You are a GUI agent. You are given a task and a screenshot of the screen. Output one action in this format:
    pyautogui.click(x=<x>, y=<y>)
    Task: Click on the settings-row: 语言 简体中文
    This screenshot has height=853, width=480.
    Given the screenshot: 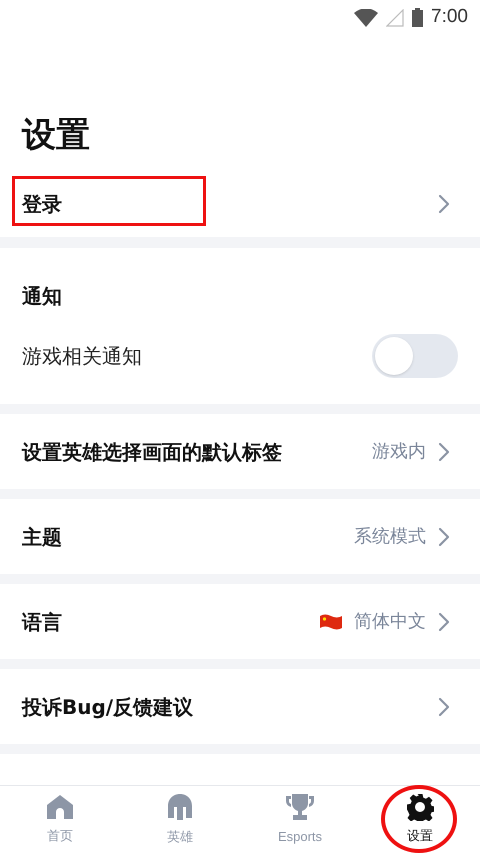 What is the action you would take?
    pyautogui.click(x=240, y=621)
    